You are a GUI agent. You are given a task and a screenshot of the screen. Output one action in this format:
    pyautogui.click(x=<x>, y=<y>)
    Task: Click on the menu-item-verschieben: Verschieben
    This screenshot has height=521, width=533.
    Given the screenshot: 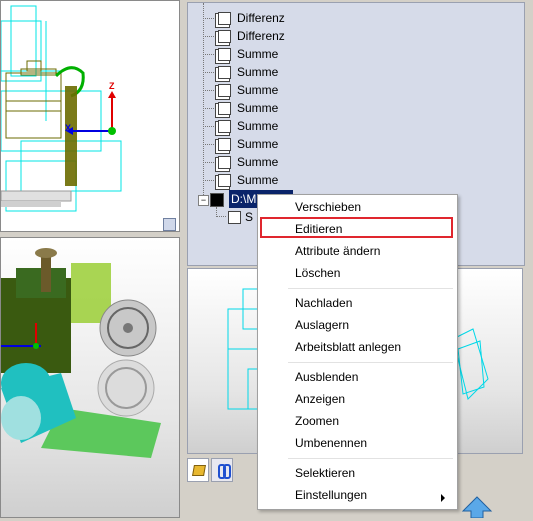 What is the action you would take?
    pyautogui.click(x=328, y=207)
    